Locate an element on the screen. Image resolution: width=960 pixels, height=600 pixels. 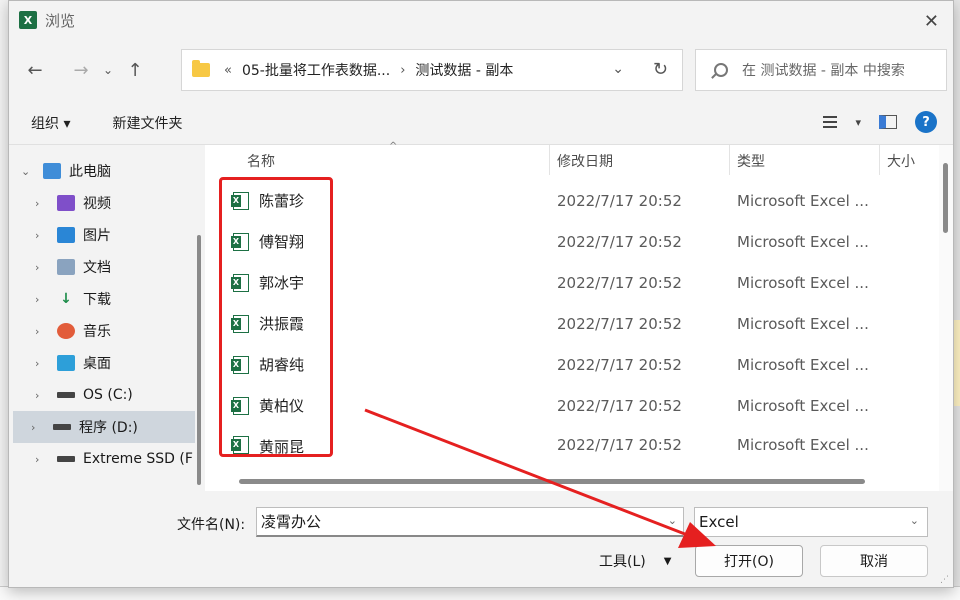
view-list-icon is located at coordinates (830, 122).